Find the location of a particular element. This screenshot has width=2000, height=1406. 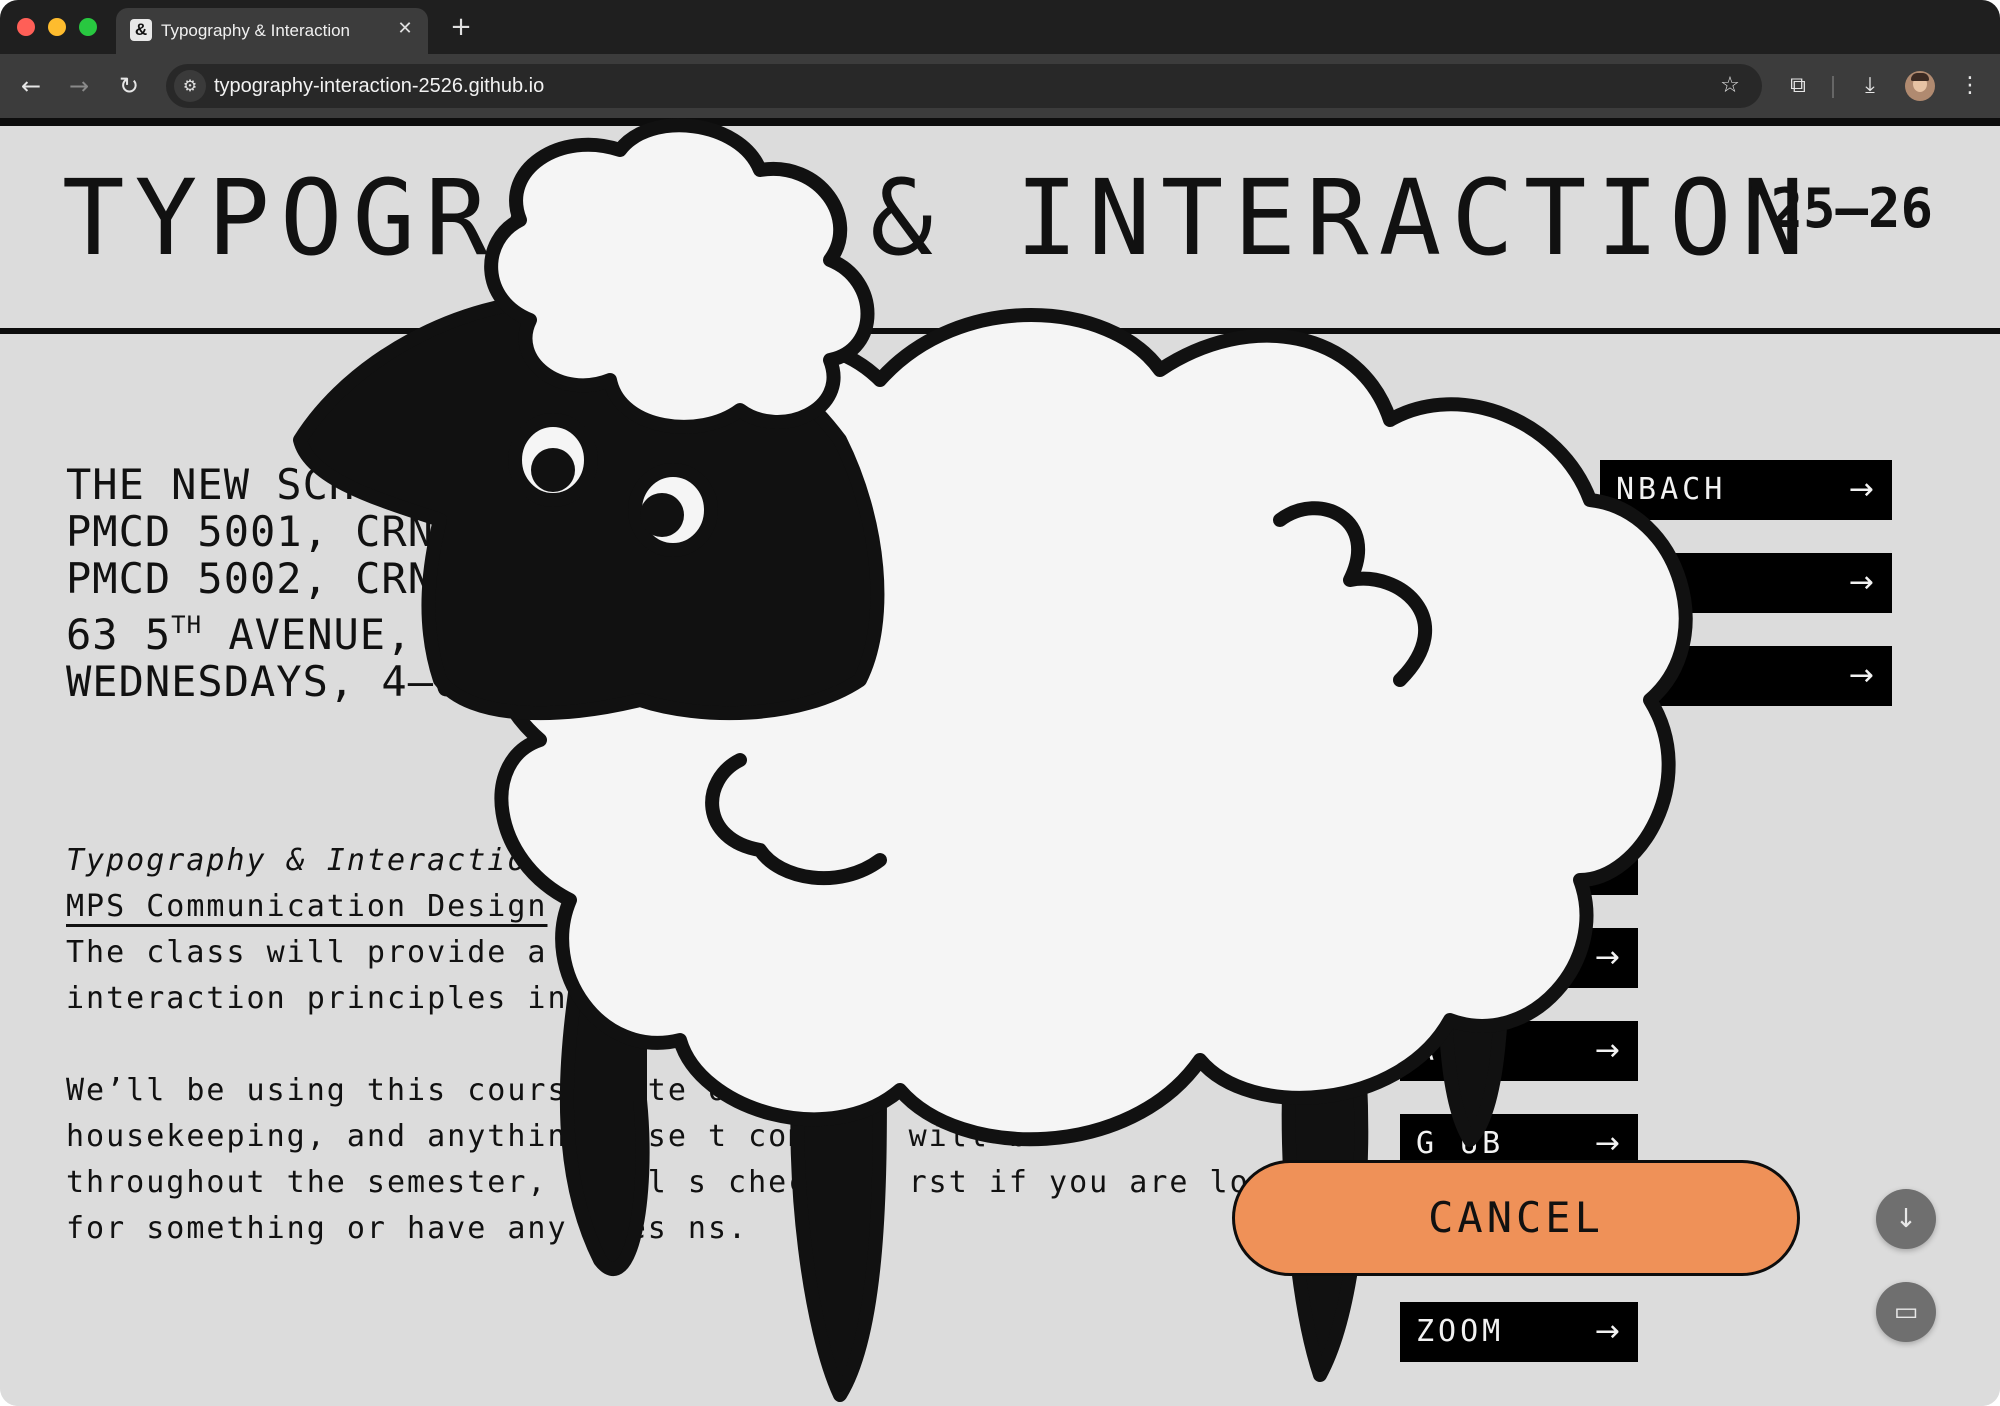

site-info-icon: ⚙ is located at coordinates (190, 86).